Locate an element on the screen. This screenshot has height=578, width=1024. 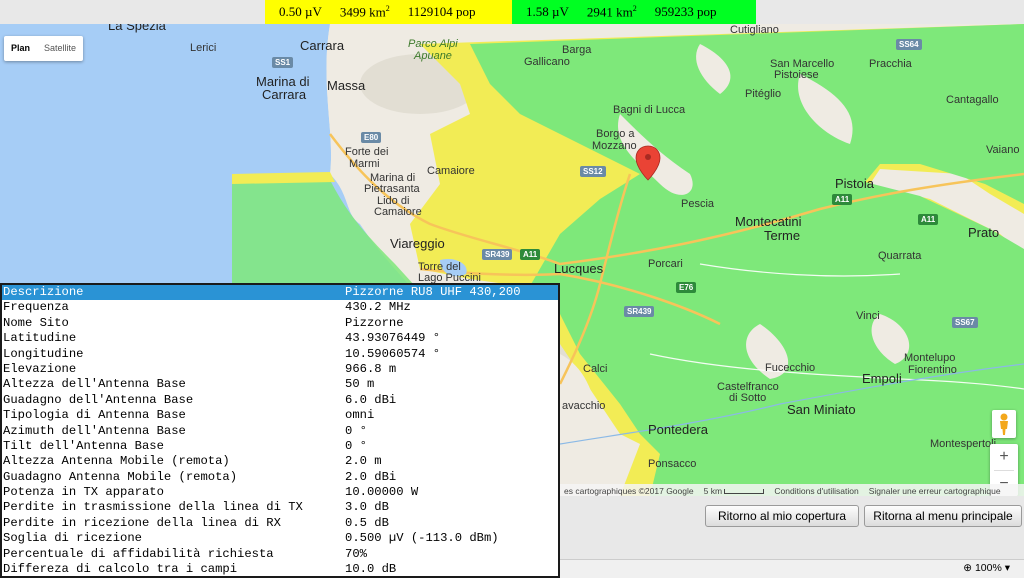
zoom-level-value: 100% is located at coordinates (988, 568).